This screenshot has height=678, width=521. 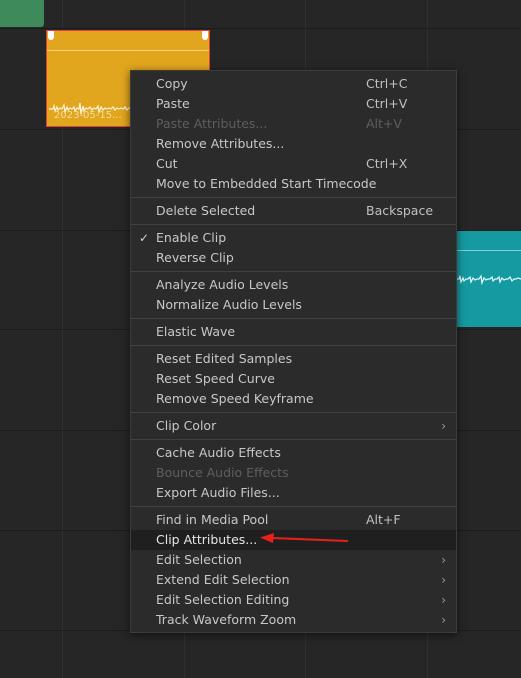 I want to click on menu-item-move-to-start-timecode: Move to Embedded Start Timecode, so click(x=293, y=184).